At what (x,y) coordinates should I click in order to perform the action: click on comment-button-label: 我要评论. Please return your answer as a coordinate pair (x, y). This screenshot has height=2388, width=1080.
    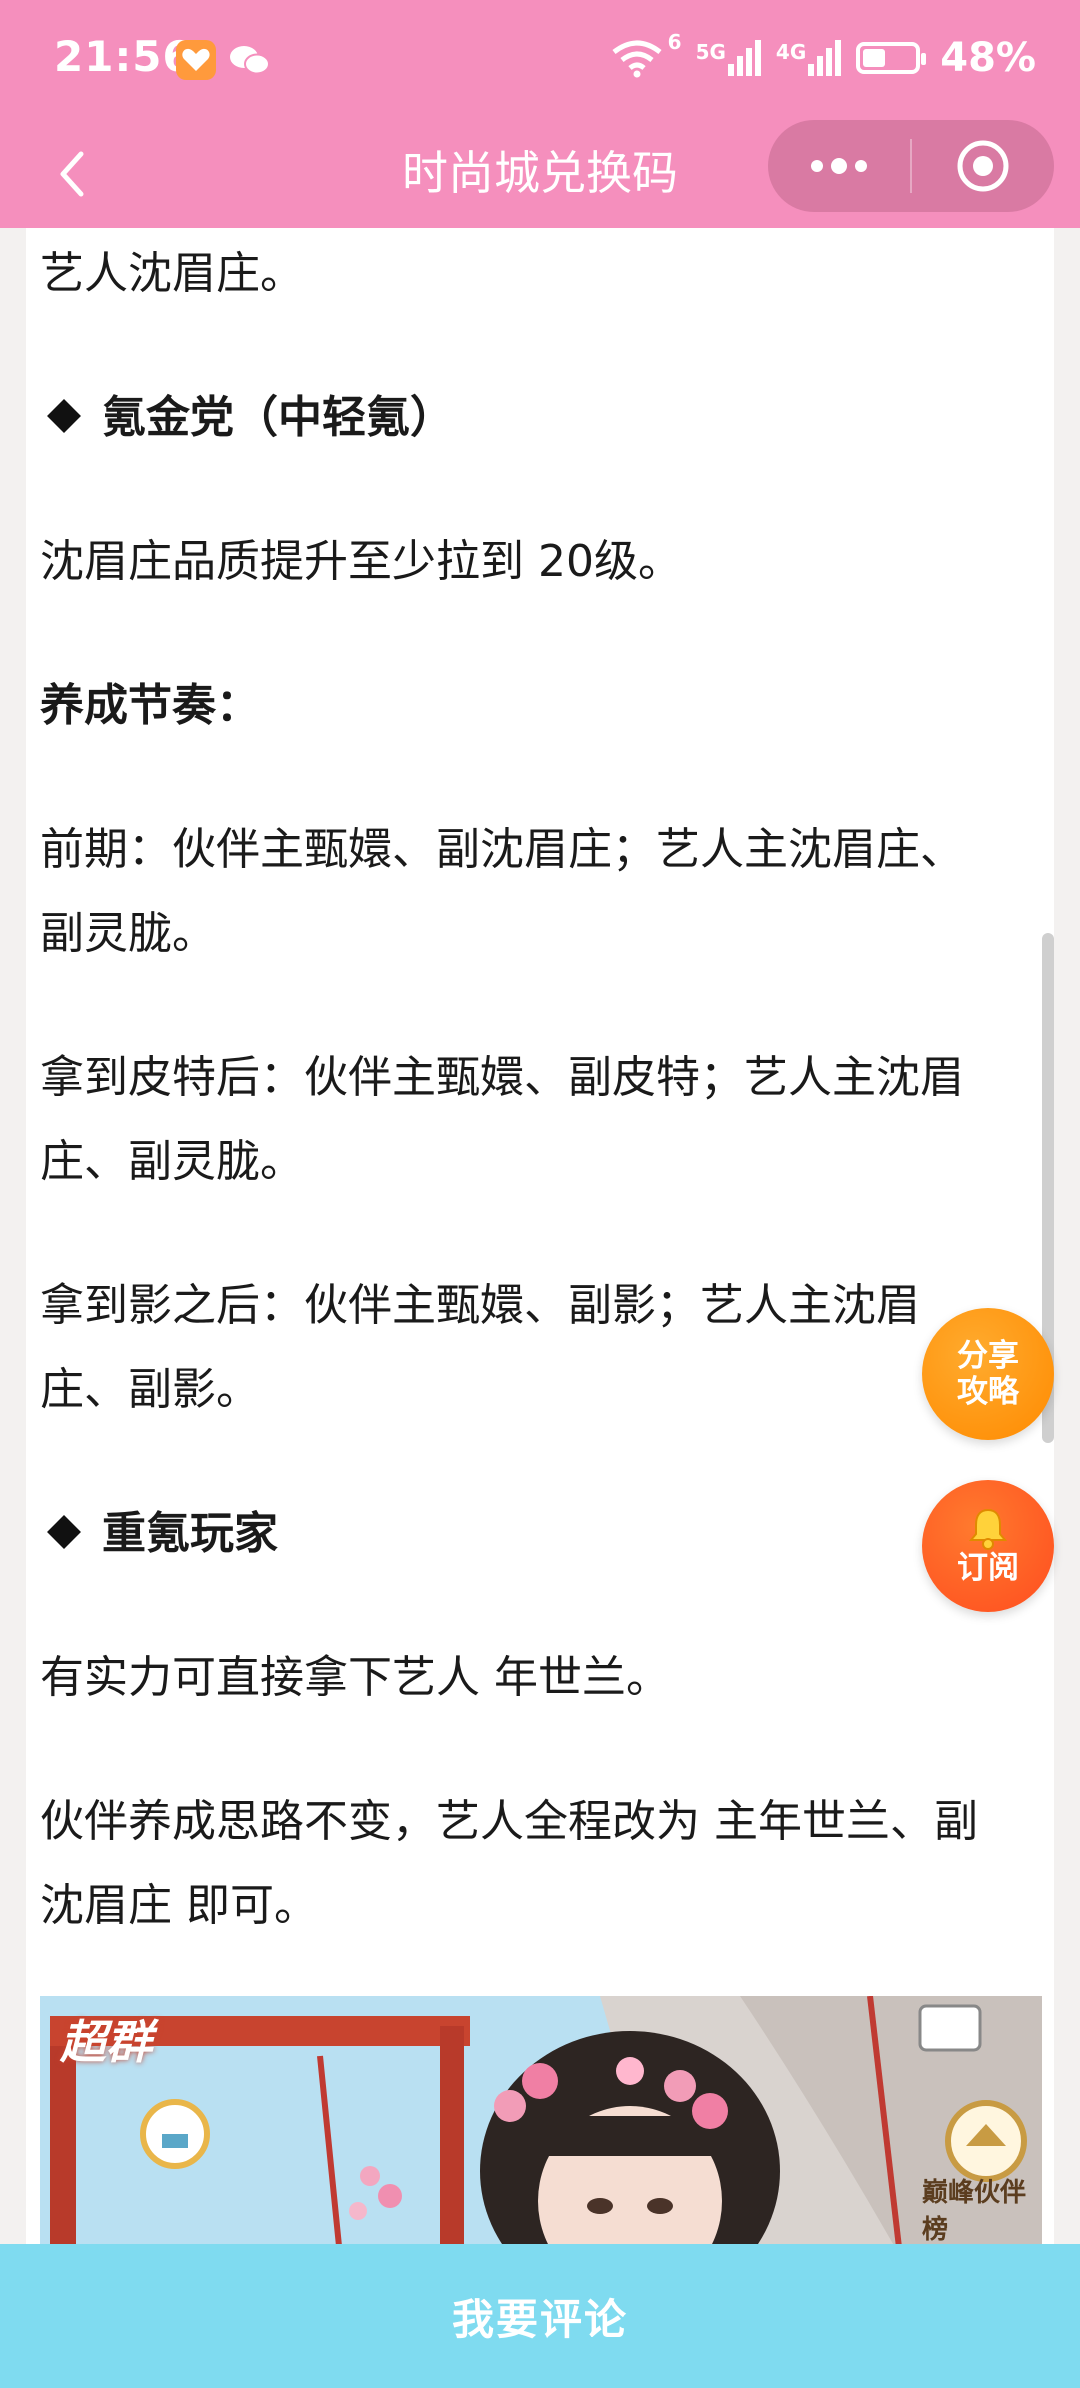
    Looking at the image, I should click on (539, 2319).